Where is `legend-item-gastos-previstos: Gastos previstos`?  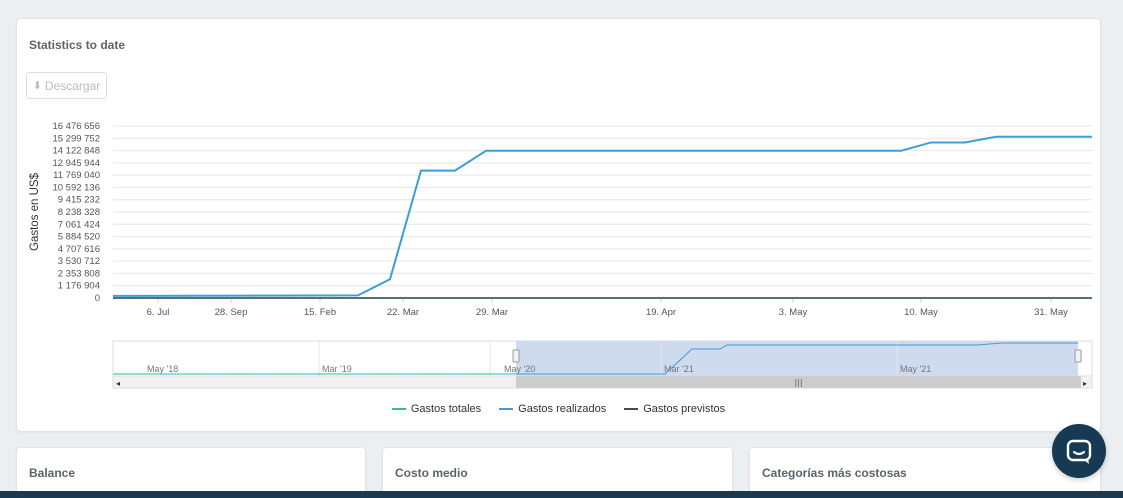 legend-item-gastos-previstos: Gastos previstos is located at coordinates (674, 409).